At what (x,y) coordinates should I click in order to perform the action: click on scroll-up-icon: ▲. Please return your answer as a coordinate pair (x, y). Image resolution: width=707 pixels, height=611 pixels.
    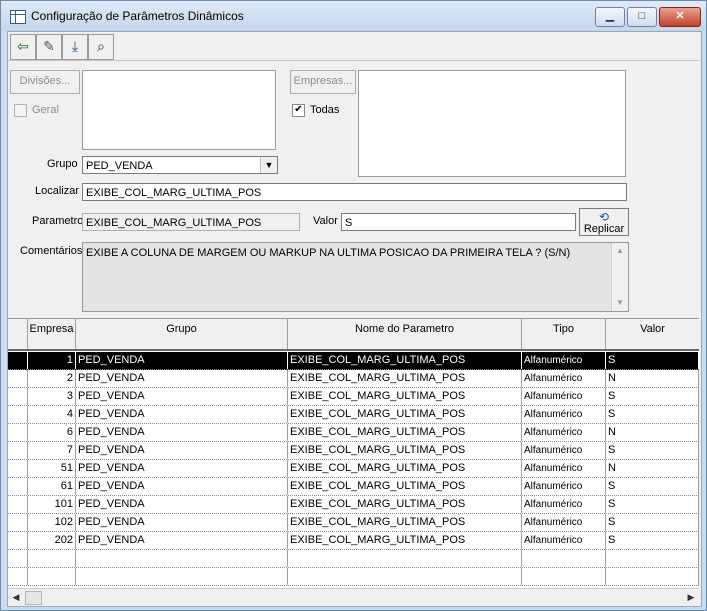
    Looking at the image, I should click on (620, 251).